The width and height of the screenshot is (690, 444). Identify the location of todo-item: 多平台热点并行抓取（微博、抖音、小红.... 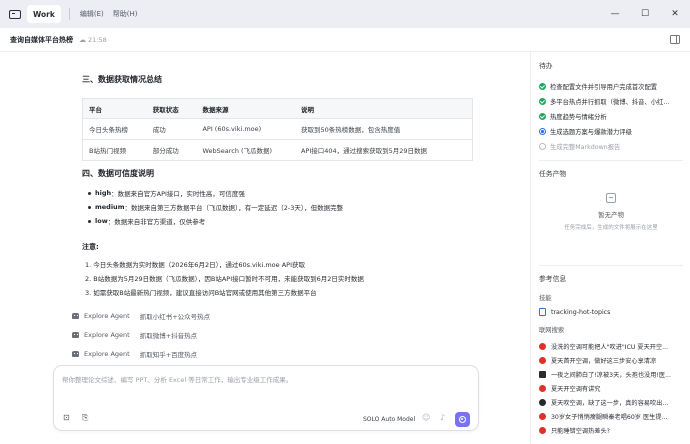
(604, 101).